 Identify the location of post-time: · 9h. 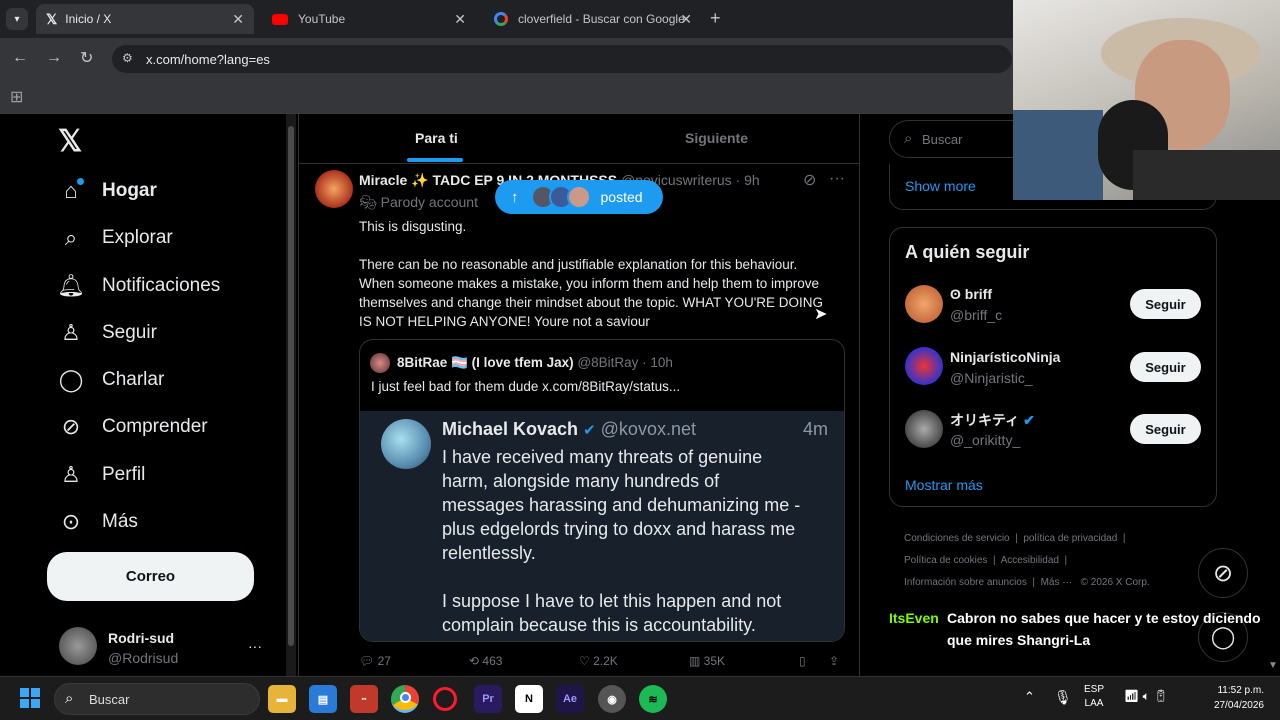
(748, 180).